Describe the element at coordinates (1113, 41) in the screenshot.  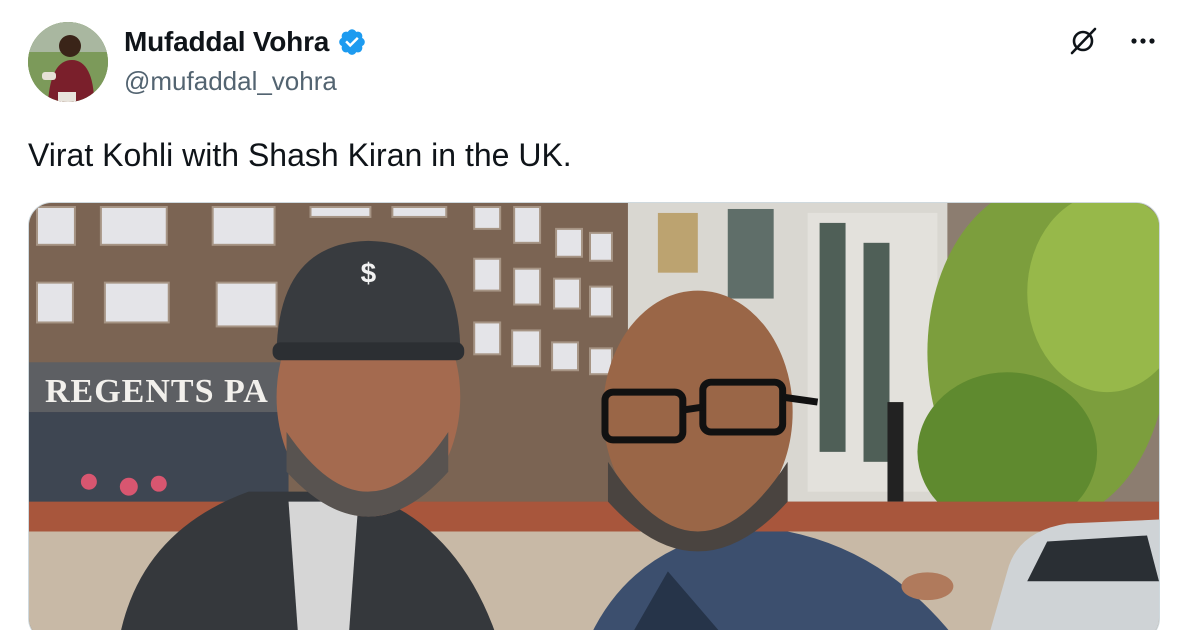
I see `tweet-top-actions` at that location.